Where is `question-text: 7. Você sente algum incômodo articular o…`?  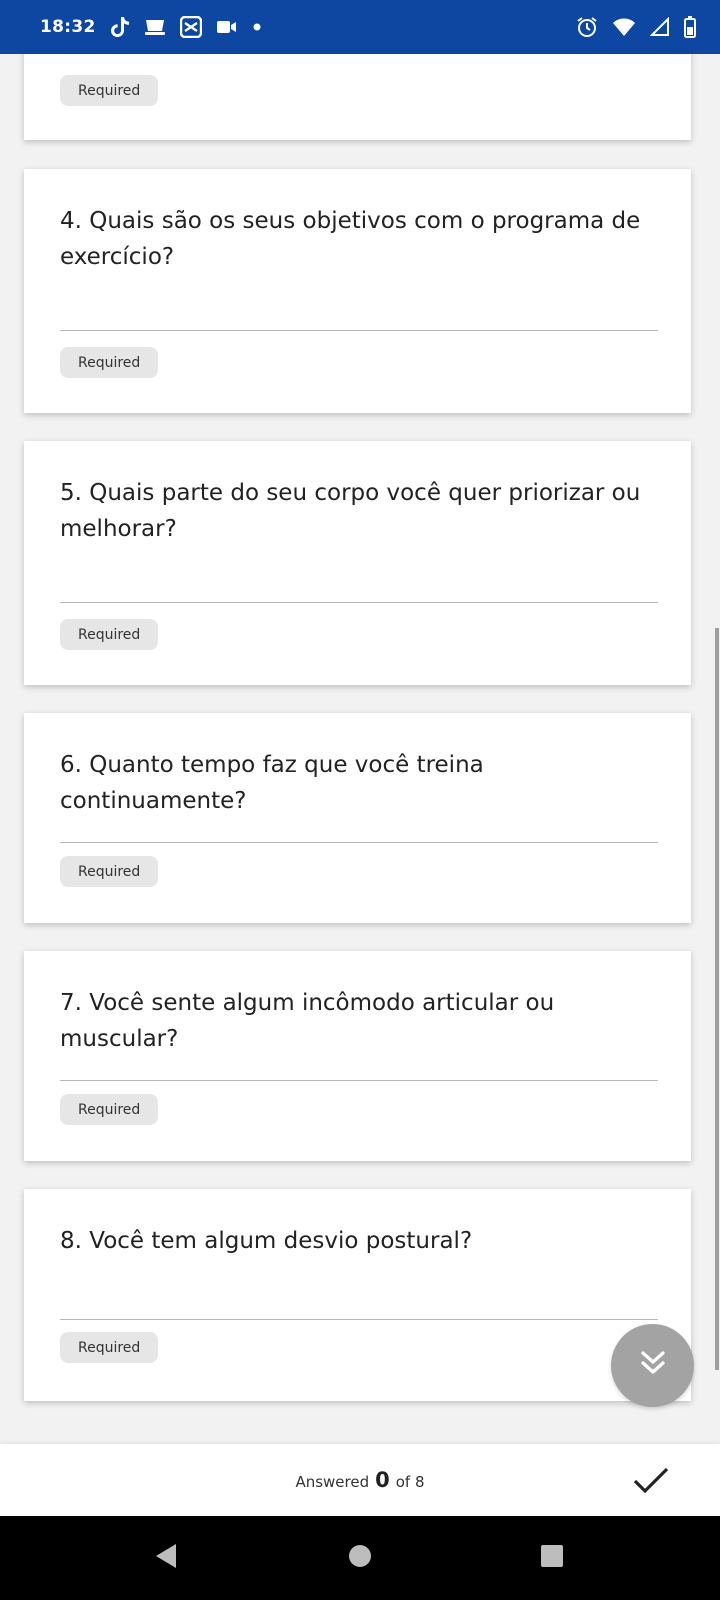
question-text: 7. Você sente algum incômodo articular o… is located at coordinates (307, 1021).